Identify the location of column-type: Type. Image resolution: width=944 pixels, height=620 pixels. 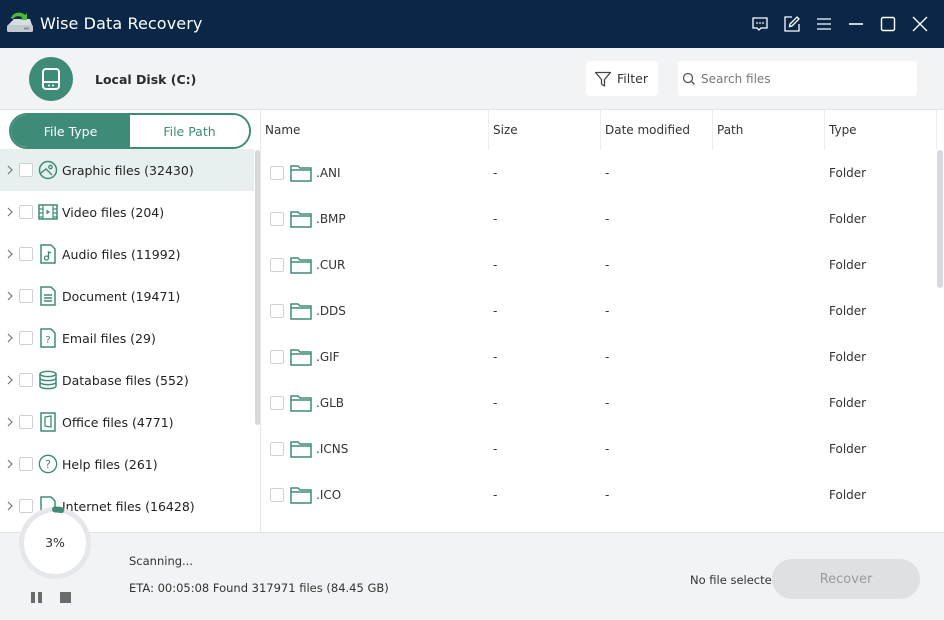
(881, 130).